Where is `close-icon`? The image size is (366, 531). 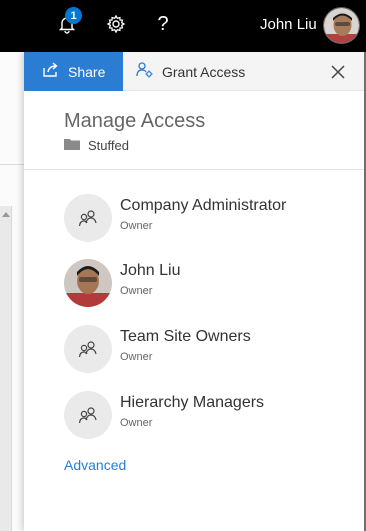
close-icon is located at coordinates (338, 72).